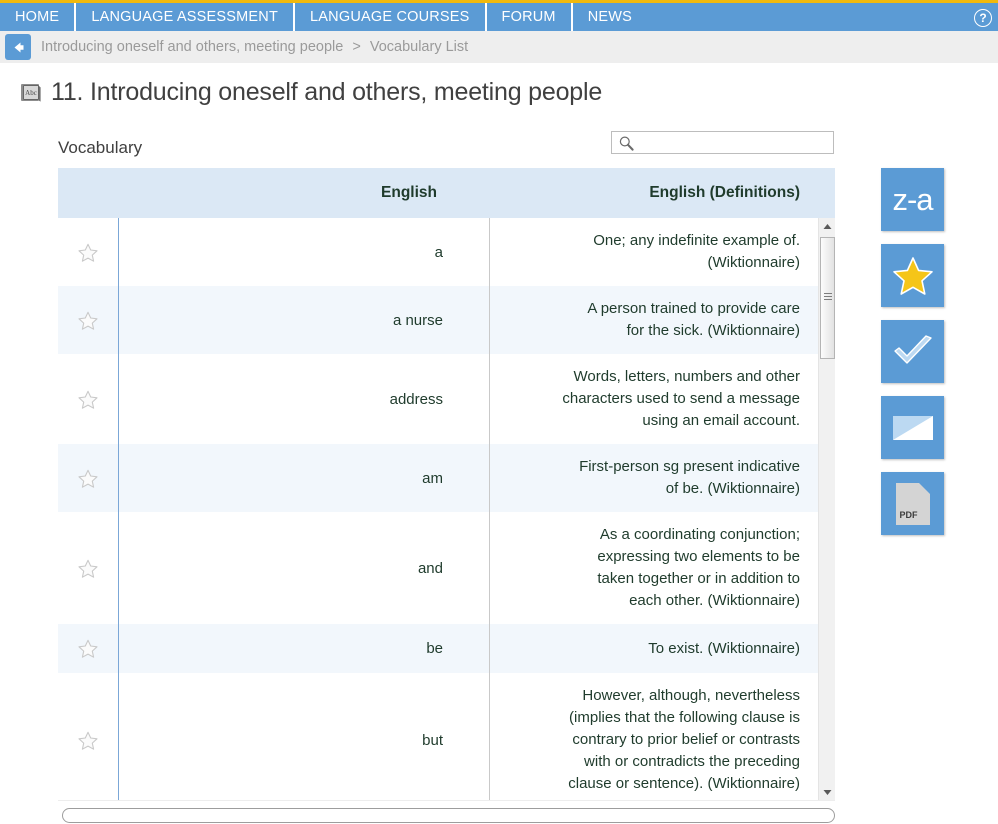 This screenshot has width=998, height=824. I want to click on help-glyph: ?, so click(983, 18).